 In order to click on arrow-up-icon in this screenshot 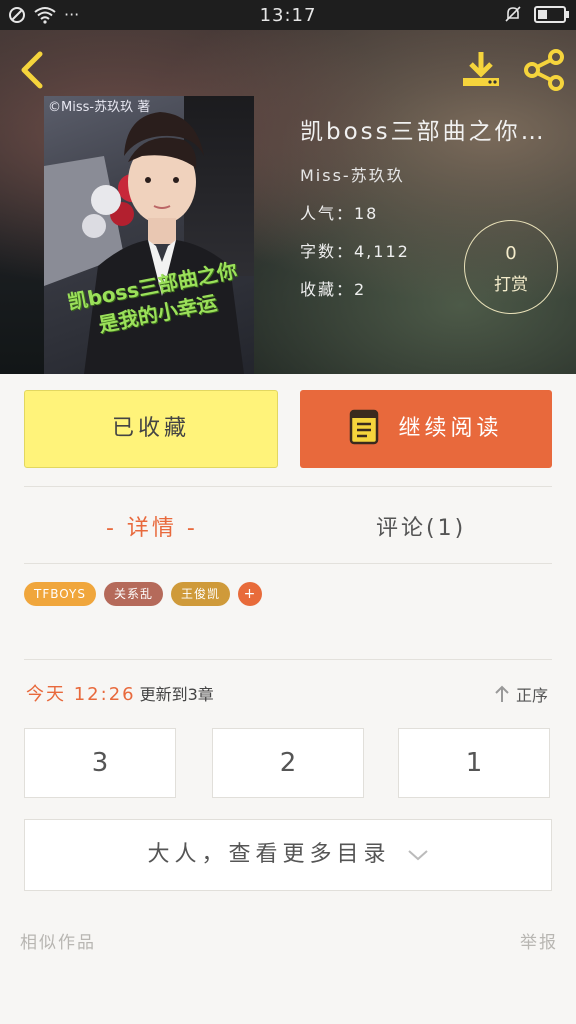, I will do `click(502, 693)`.